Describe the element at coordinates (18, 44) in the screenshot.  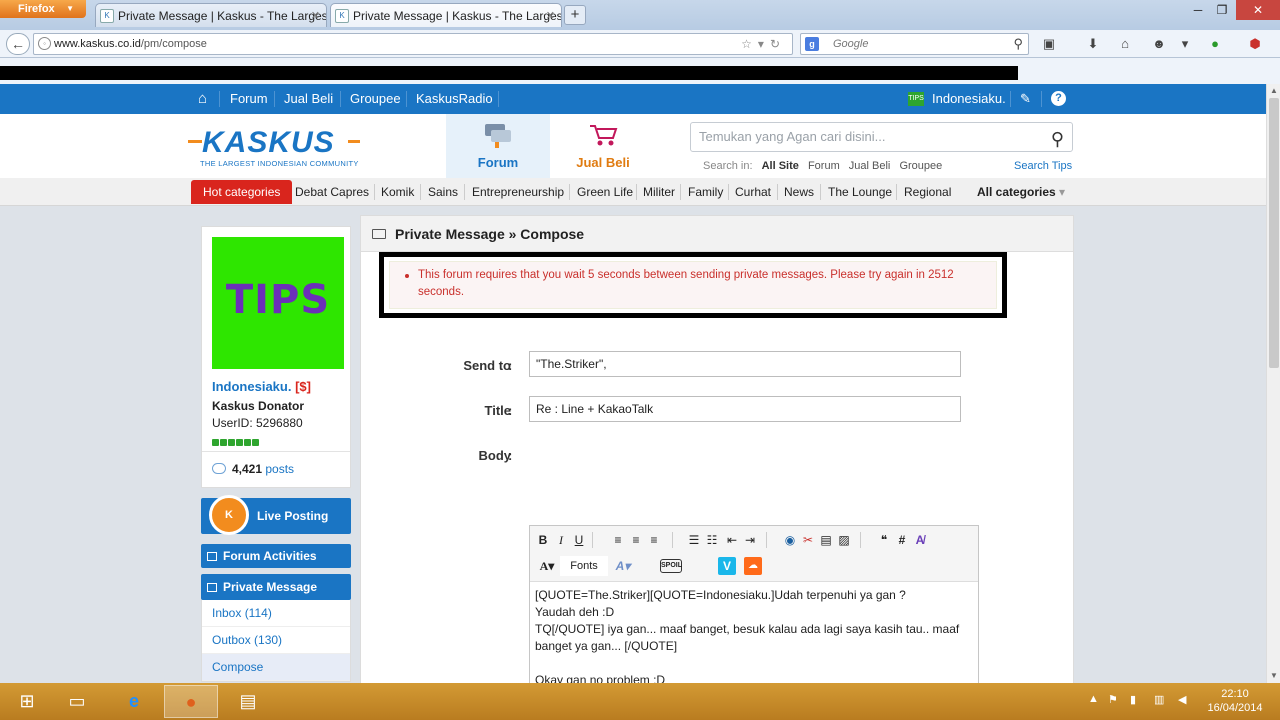
I see `back-arrow-icon: ←` at that location.